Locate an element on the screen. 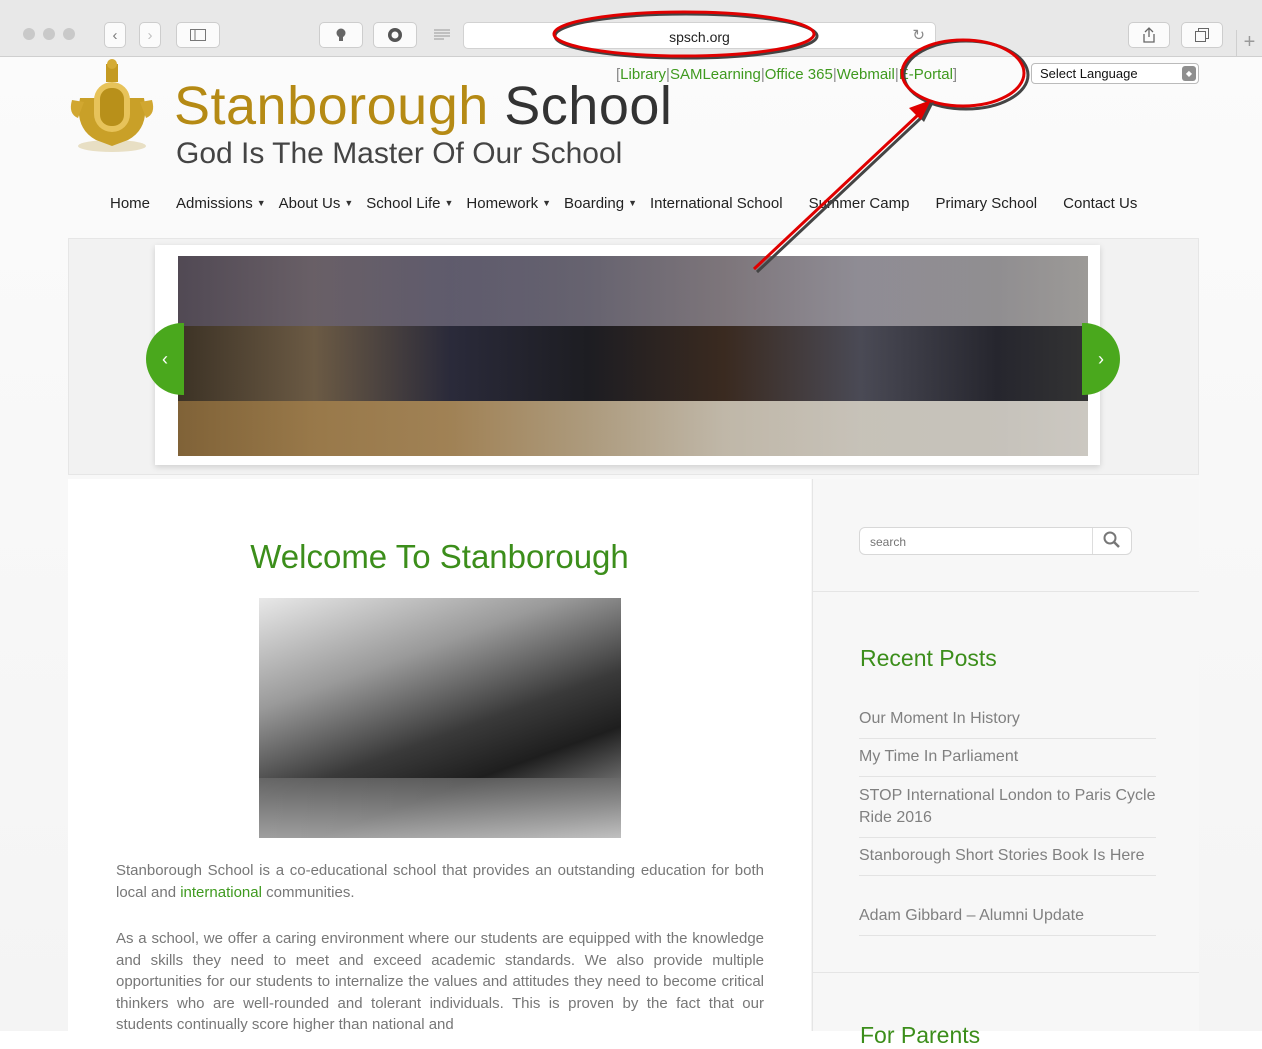 The image size is (1262, 1049). site-title: Stanborough School is located at coordinates (423, 106).